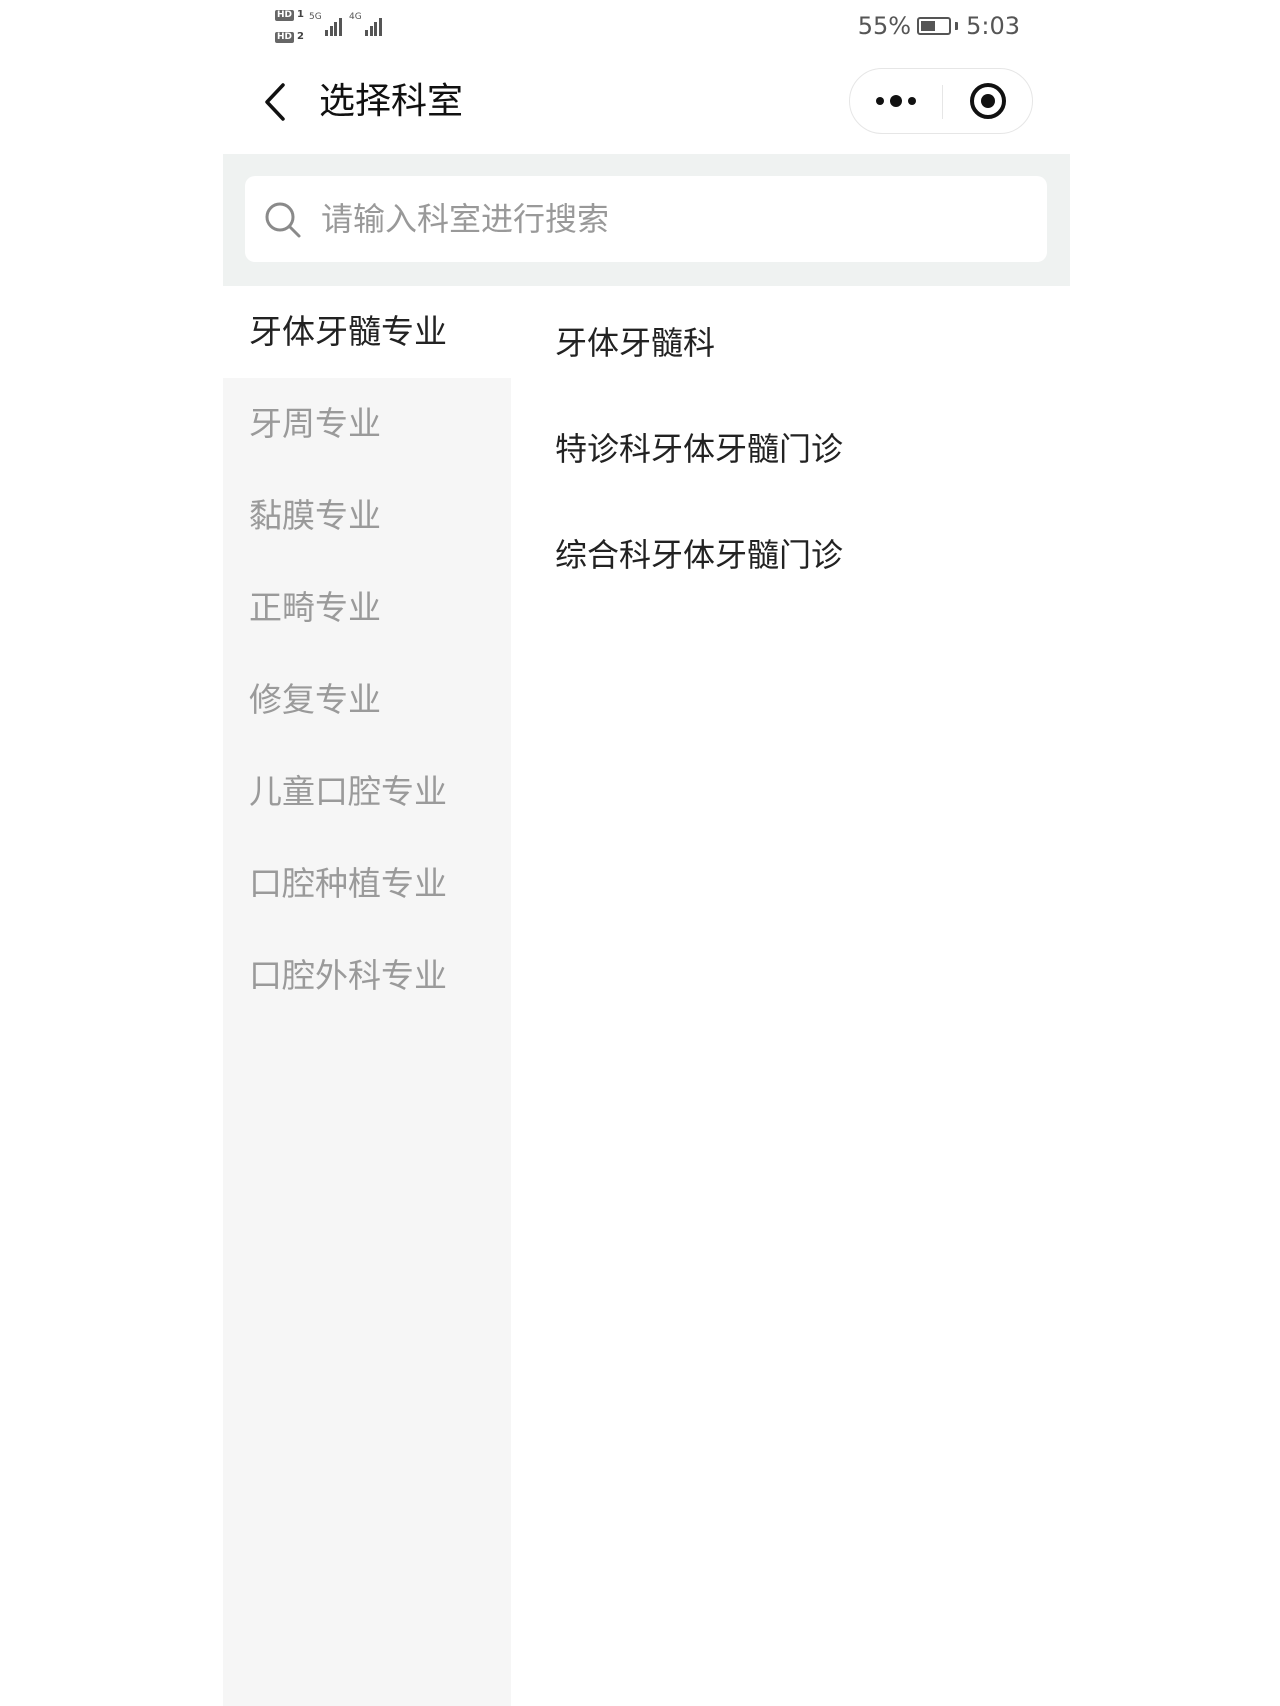 This screenshot has height=1706, width=1280. Describe the element at coordinates (367, 424) in the screenshot. I see `sidebar-item-periodontics: 牙周专业` at that location.